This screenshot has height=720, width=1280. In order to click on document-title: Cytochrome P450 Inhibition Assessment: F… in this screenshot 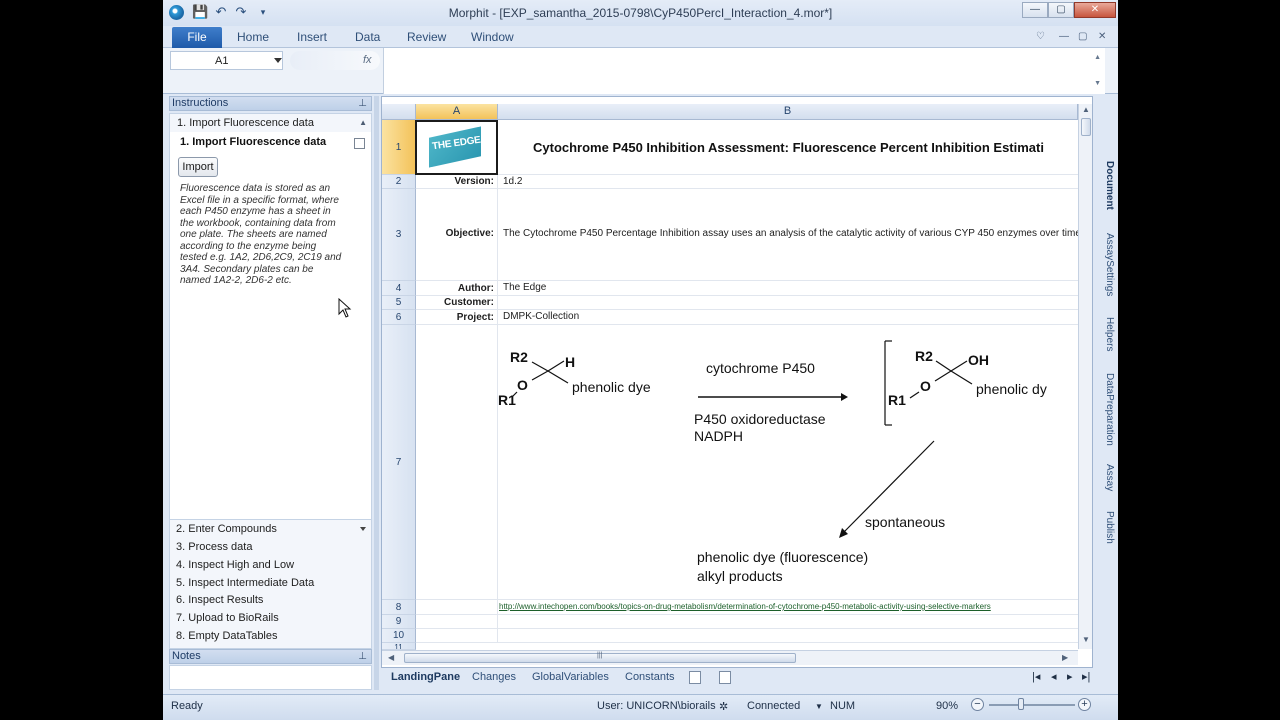, I will do `click(788, 147)`.